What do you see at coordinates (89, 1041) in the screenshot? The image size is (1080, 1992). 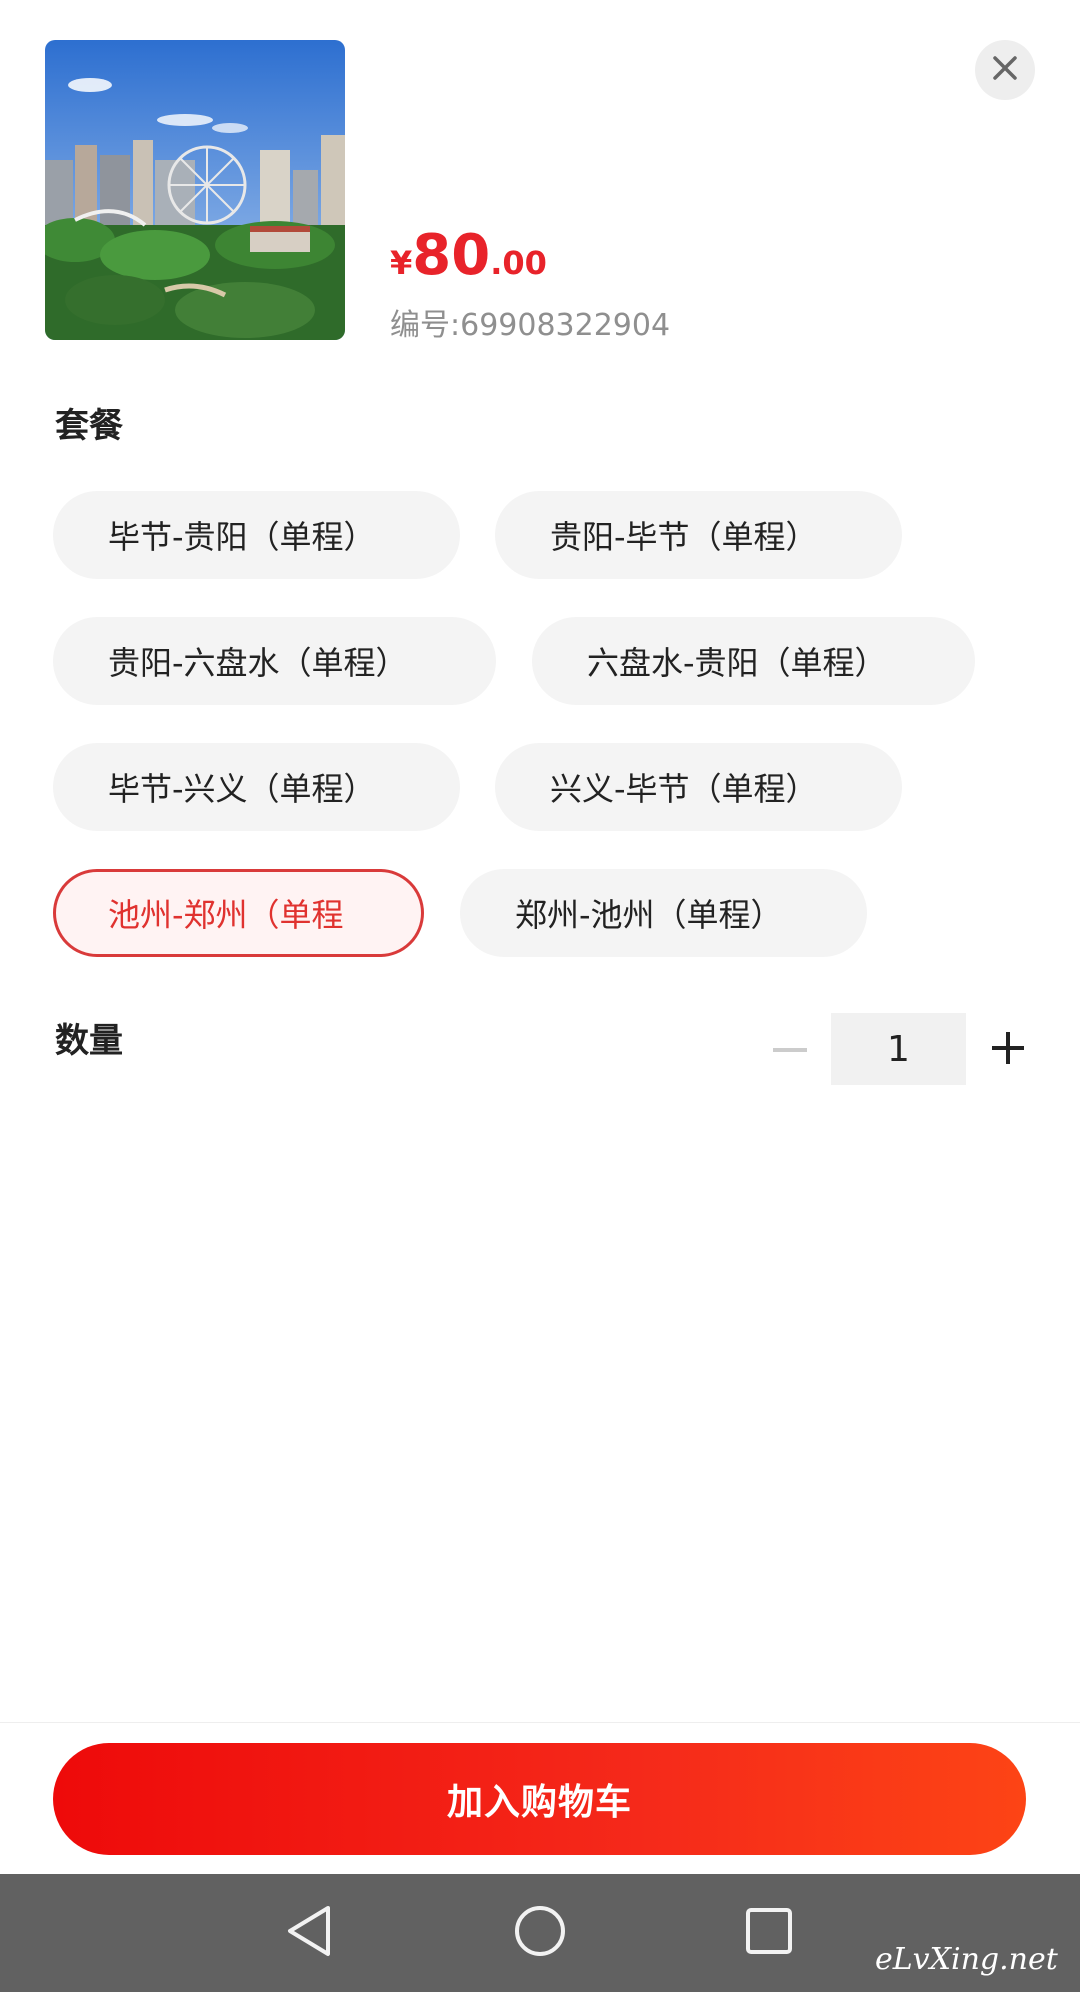 I see `quantity-title: 数量` at bounding box center [89, 1041].